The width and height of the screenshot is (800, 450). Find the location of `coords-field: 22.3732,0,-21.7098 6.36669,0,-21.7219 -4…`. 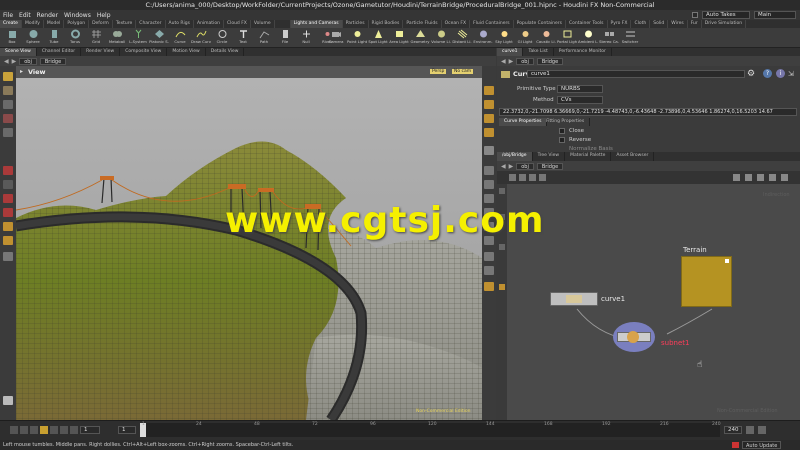

coords-field: 22.3732,0,-21.7098 6.36669,0,-21.7219 -4… is located at coordinates (648, 112).